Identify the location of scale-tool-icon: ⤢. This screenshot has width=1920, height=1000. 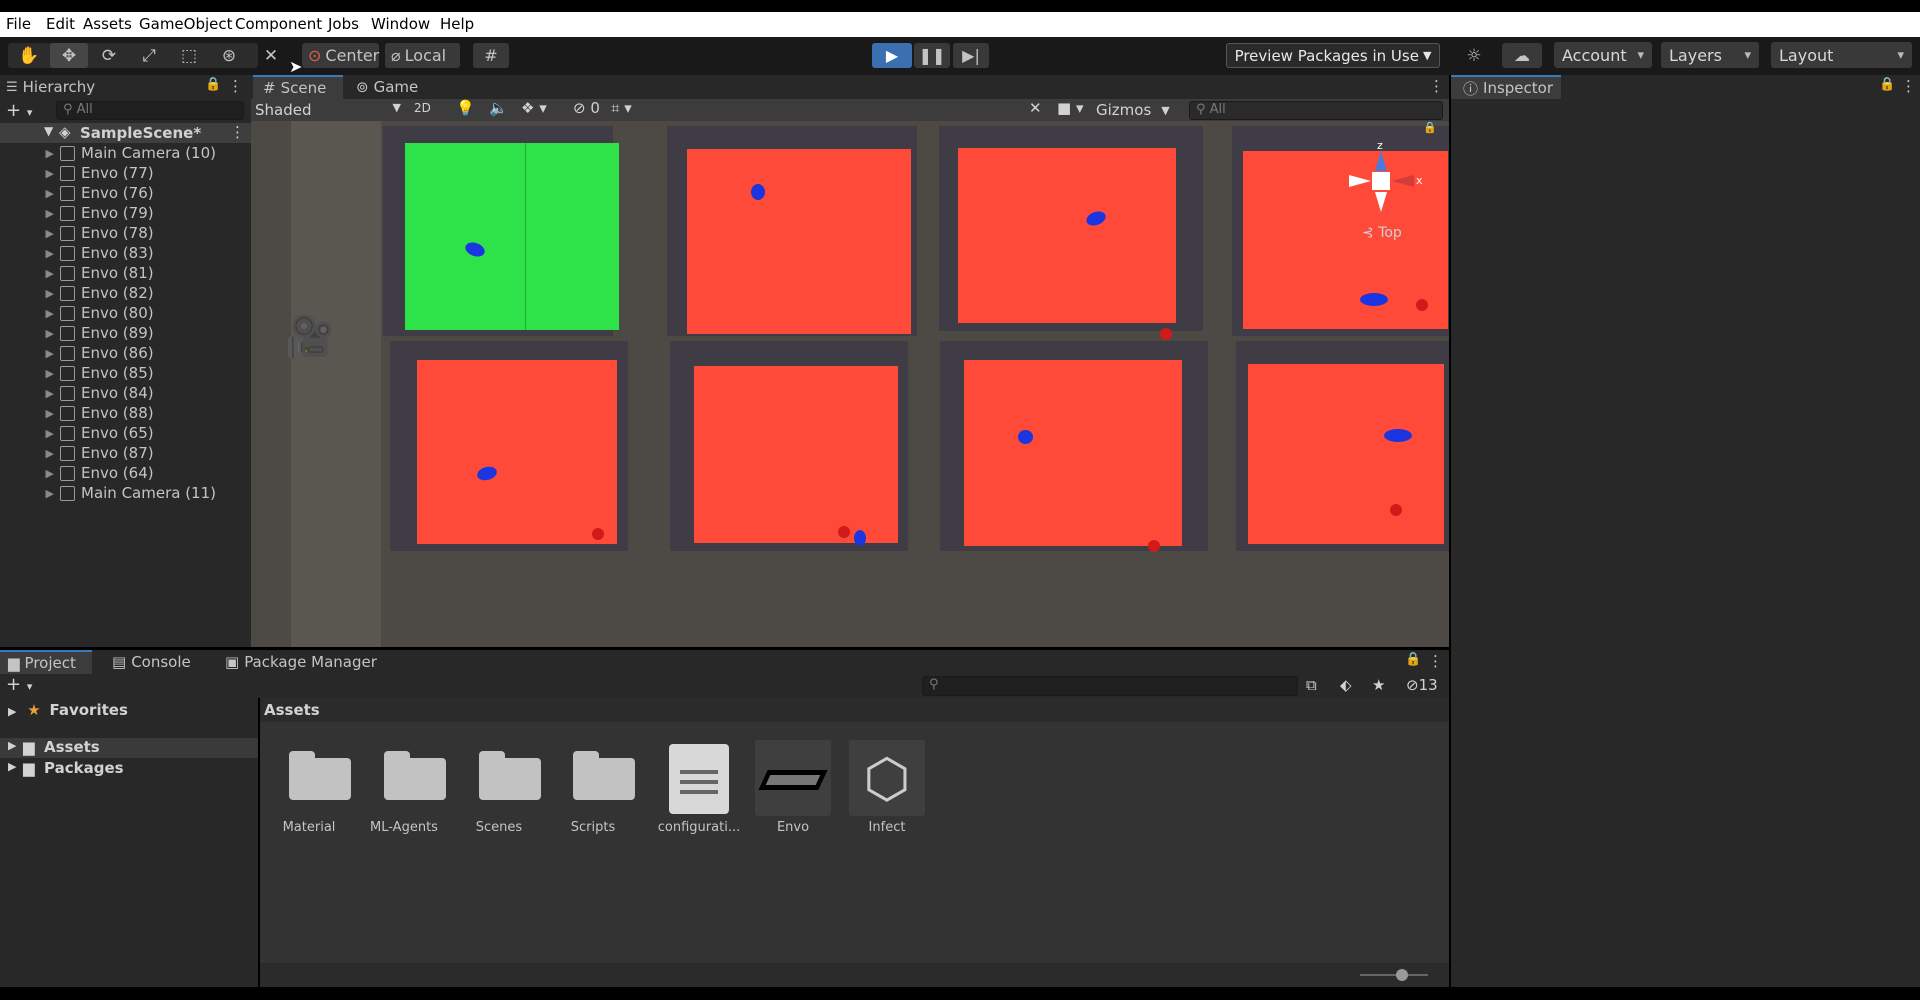
(149, 55).